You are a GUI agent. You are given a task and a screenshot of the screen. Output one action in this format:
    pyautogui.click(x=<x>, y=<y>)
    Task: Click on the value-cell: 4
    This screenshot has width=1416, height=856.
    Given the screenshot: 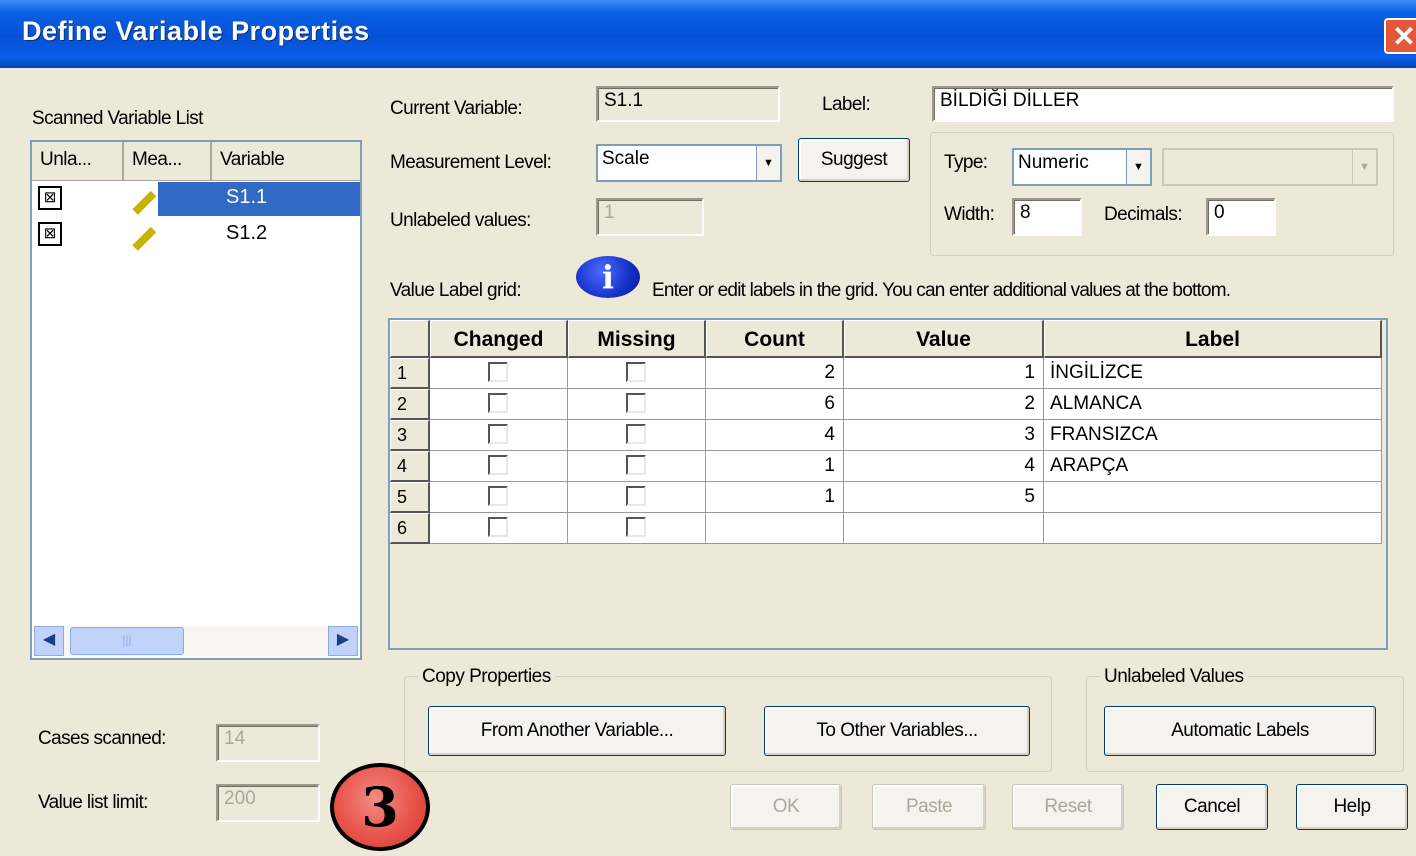 What is the action you would take?
    pyautogui.click(x=944, y=466)
    